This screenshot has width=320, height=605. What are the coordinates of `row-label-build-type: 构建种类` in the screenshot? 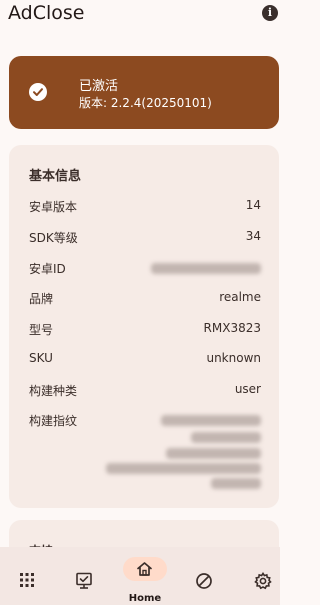 It's located at (53, 391).